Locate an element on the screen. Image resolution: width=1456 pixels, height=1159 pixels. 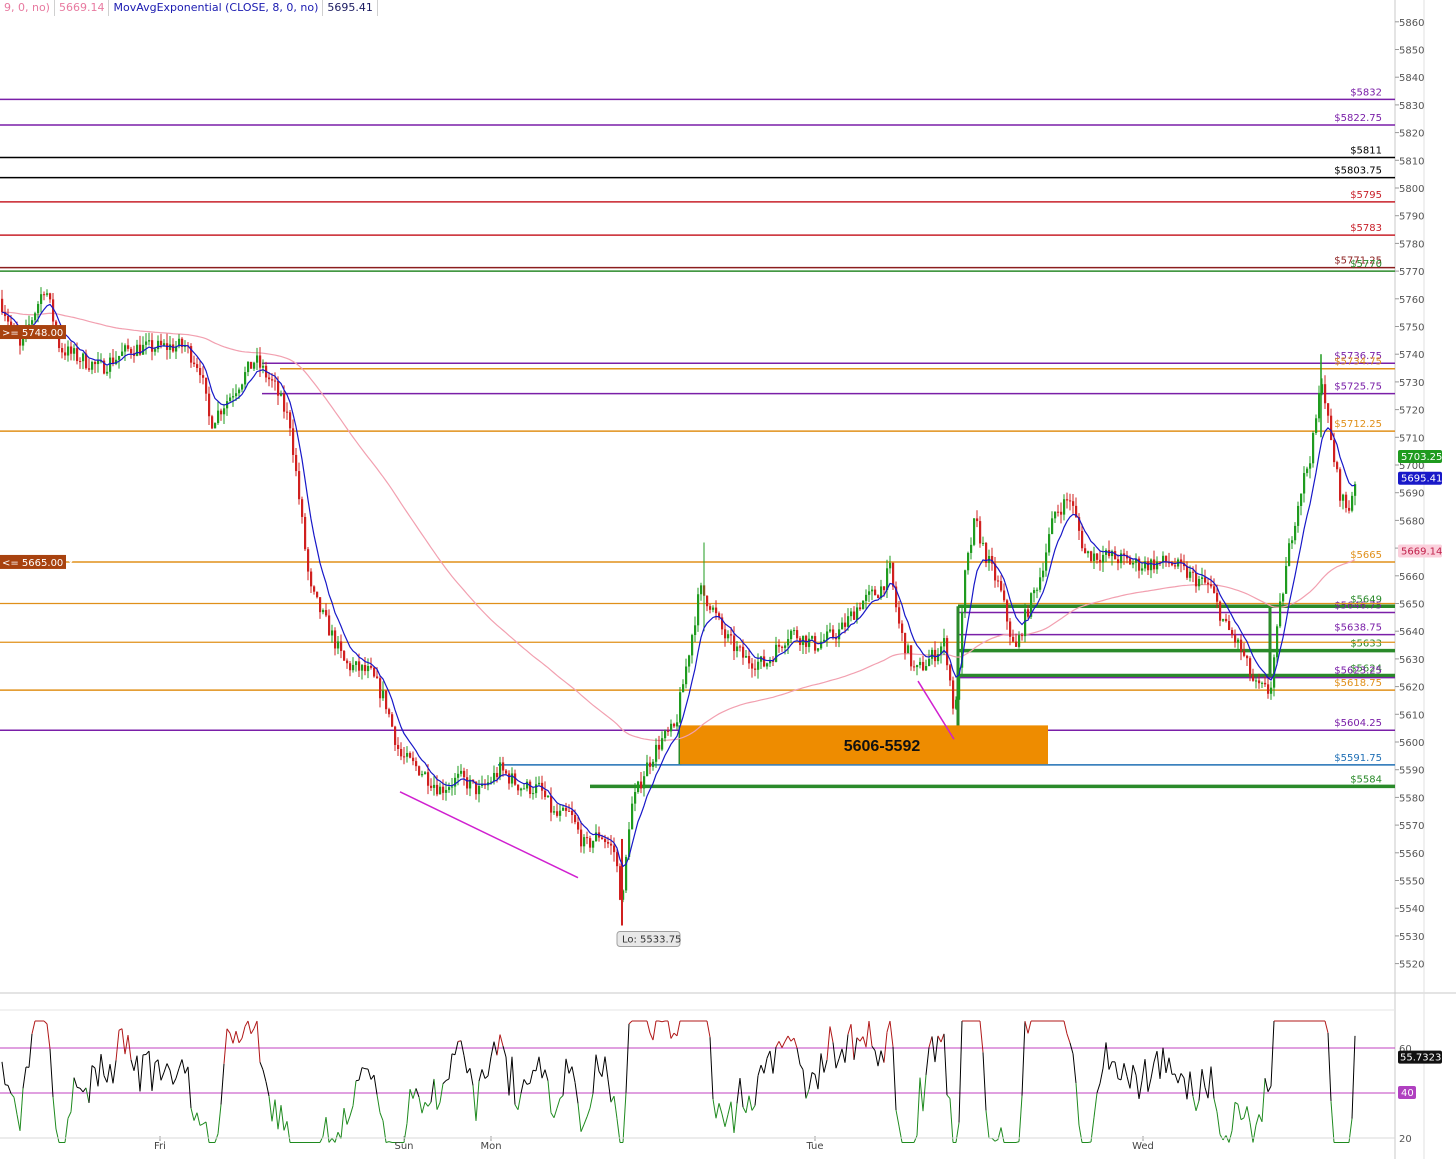
level-label: $5633 is located at coordinates (1366, 644).